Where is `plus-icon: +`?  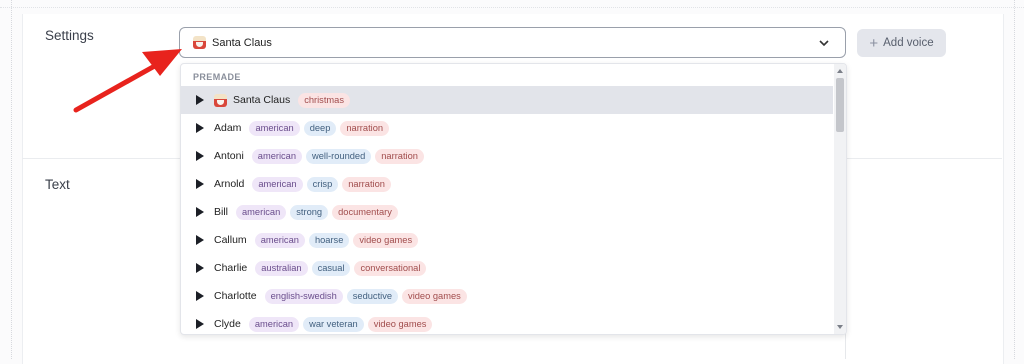
plus-icon: + is located at coordinates (874, 43).